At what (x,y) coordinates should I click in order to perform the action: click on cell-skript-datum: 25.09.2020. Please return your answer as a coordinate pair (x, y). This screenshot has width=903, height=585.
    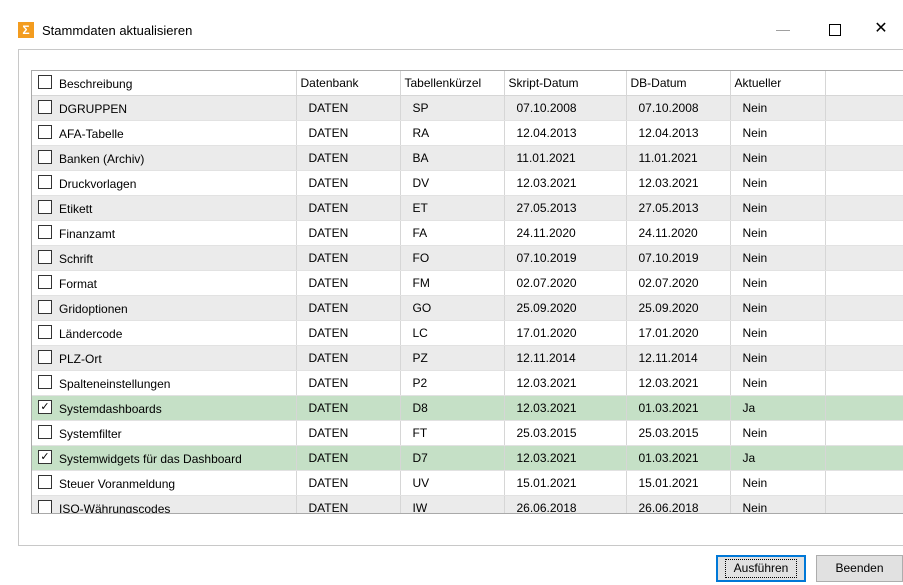
    Looking at the image, I should click on (565, 308).